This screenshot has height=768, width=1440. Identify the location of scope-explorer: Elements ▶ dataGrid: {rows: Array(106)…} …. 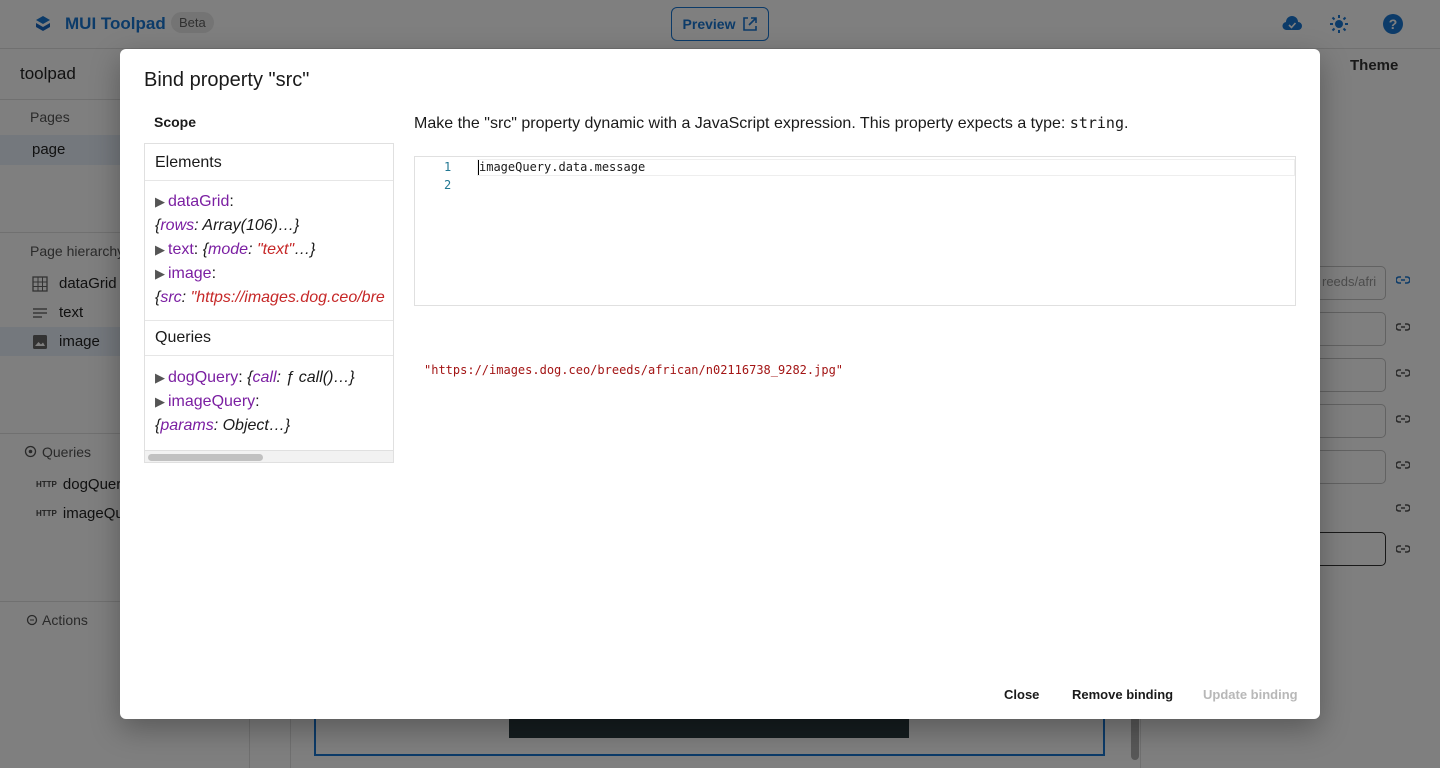
(269, 303).